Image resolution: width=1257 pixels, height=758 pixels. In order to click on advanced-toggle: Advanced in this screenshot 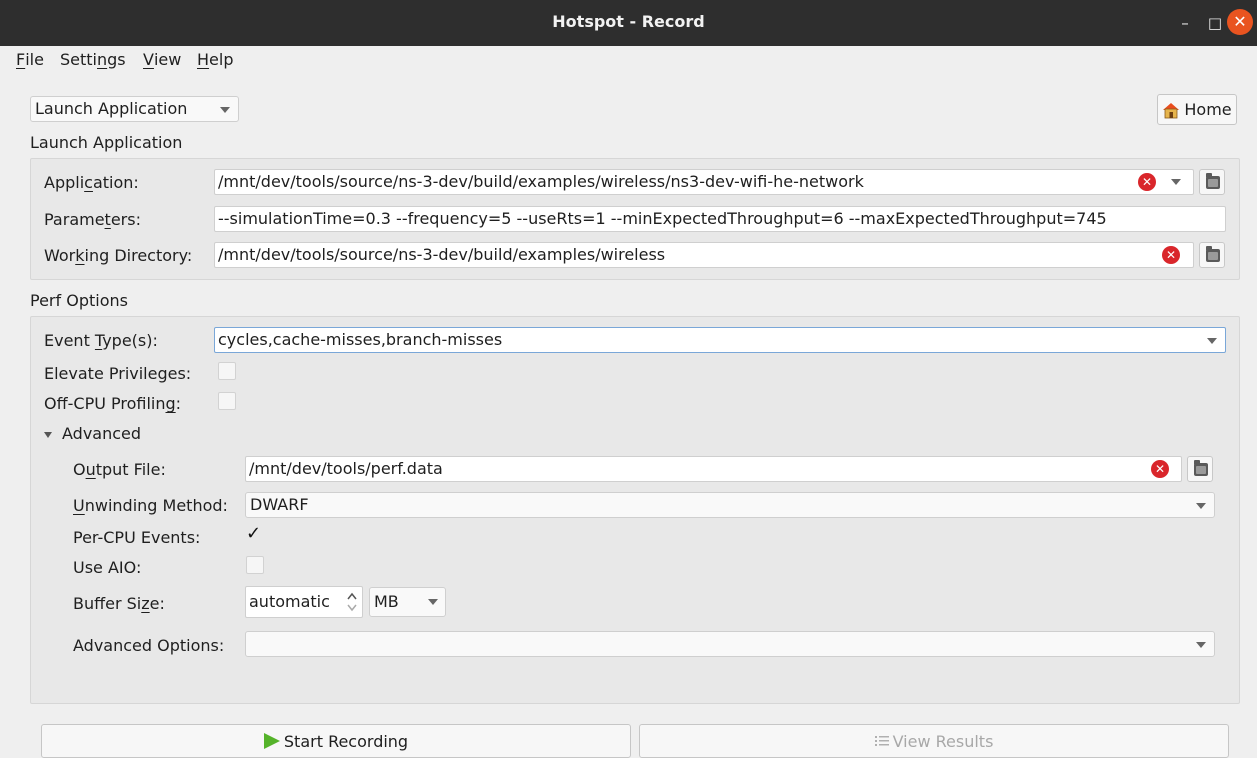, I will do `click(92, 433)`.